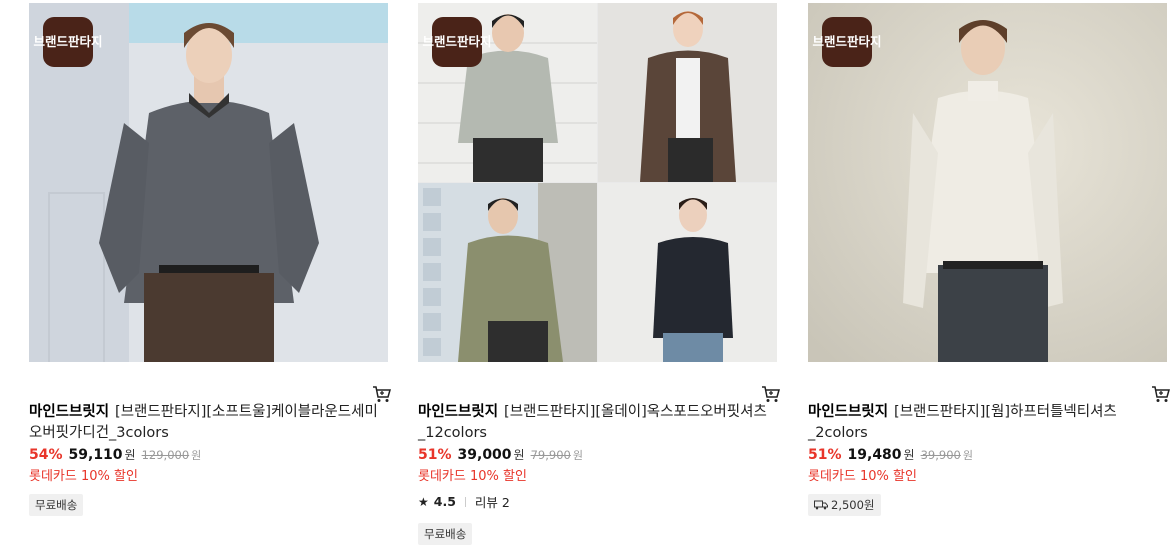 This screenshot has width=1173, height=551. What do you see at coordinates (821, 505) in the screenshot?
I see `truck-icon` at bounding box center [821, 505].